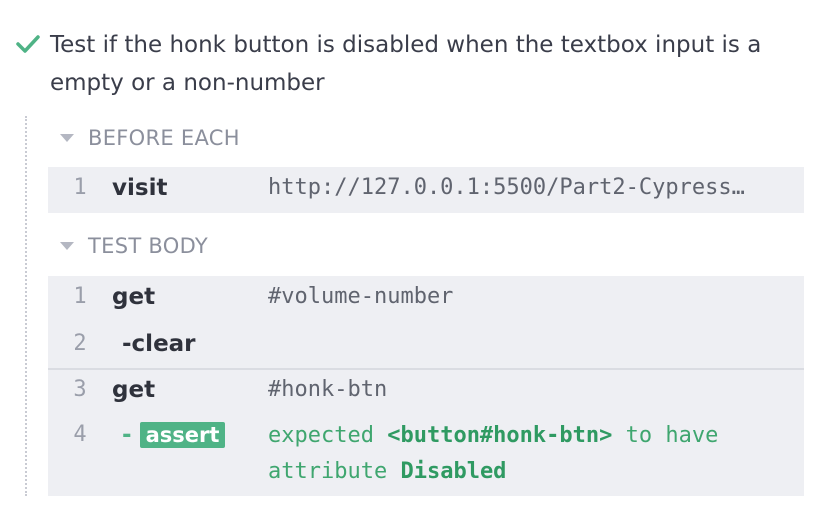 The width and height of the screenshot is (820, 522). What do you see at coordinates (26, 306) in the screenshot?
I see `timeline-line` at bounding box center [26, 306].